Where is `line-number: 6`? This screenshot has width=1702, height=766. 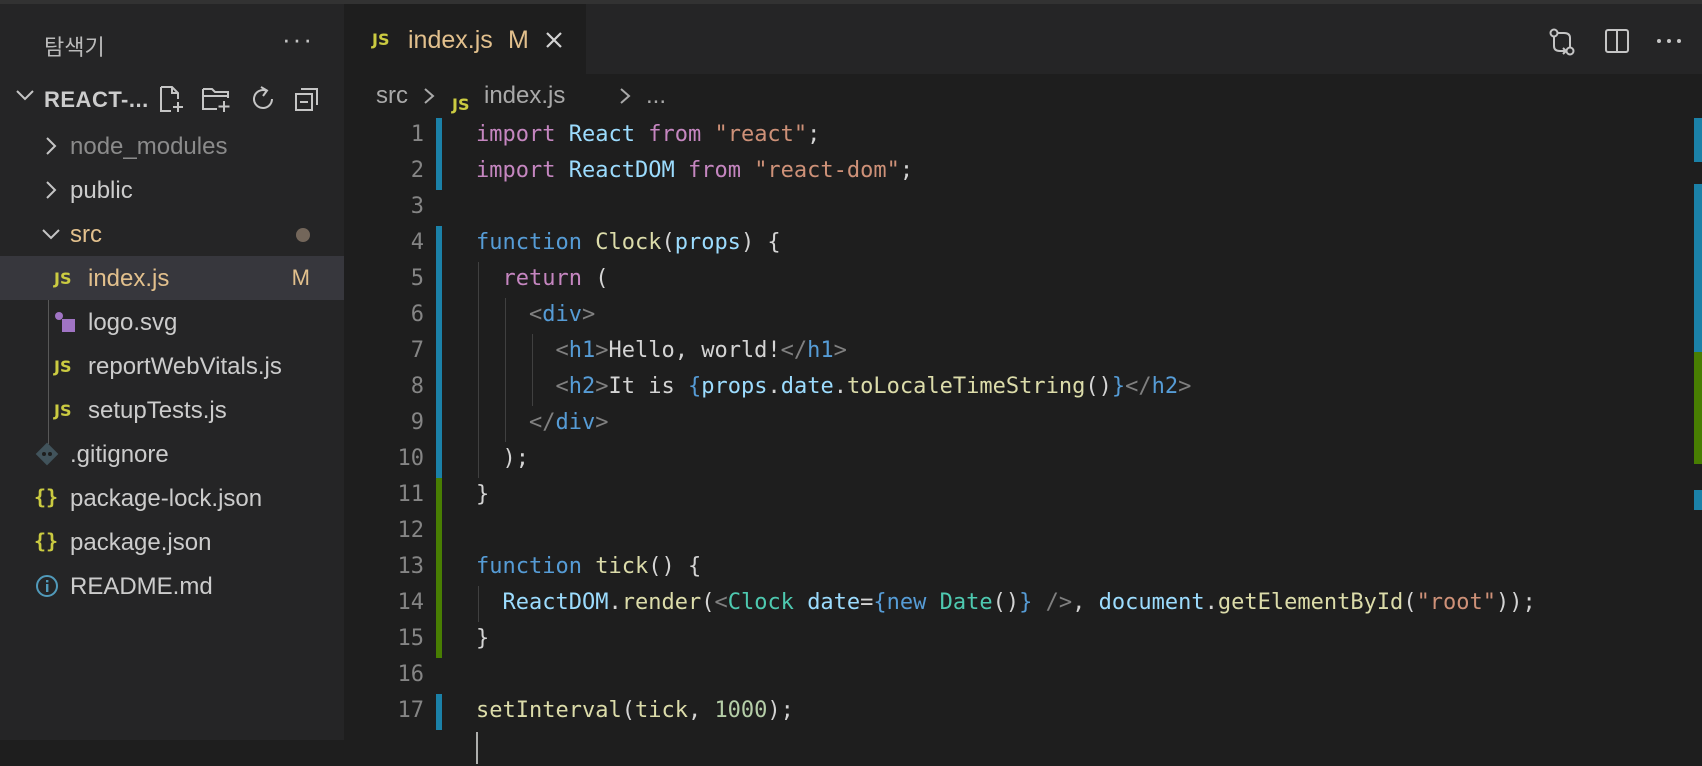
line-number: 6 is located at coordinates (417, 314).